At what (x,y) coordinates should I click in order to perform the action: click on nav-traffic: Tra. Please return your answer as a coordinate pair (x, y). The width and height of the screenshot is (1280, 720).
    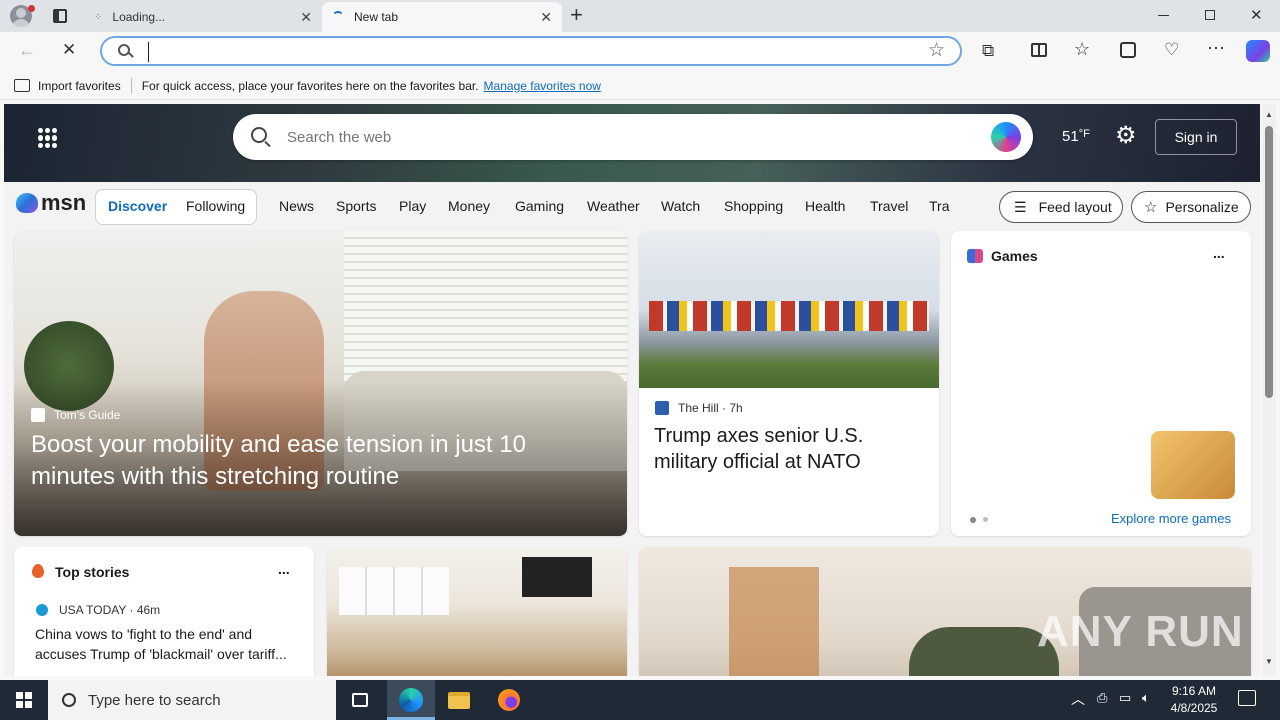
    Looking at the image, I should click on (940, 206).